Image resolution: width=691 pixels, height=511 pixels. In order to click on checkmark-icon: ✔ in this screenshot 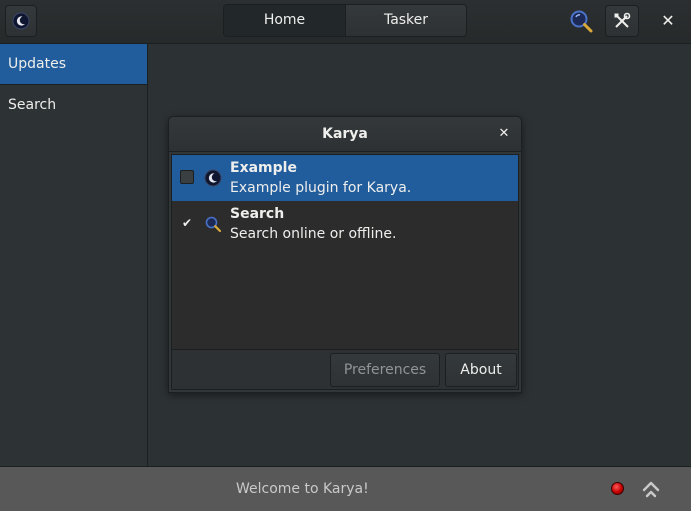, I will do `click(187, 223)`.